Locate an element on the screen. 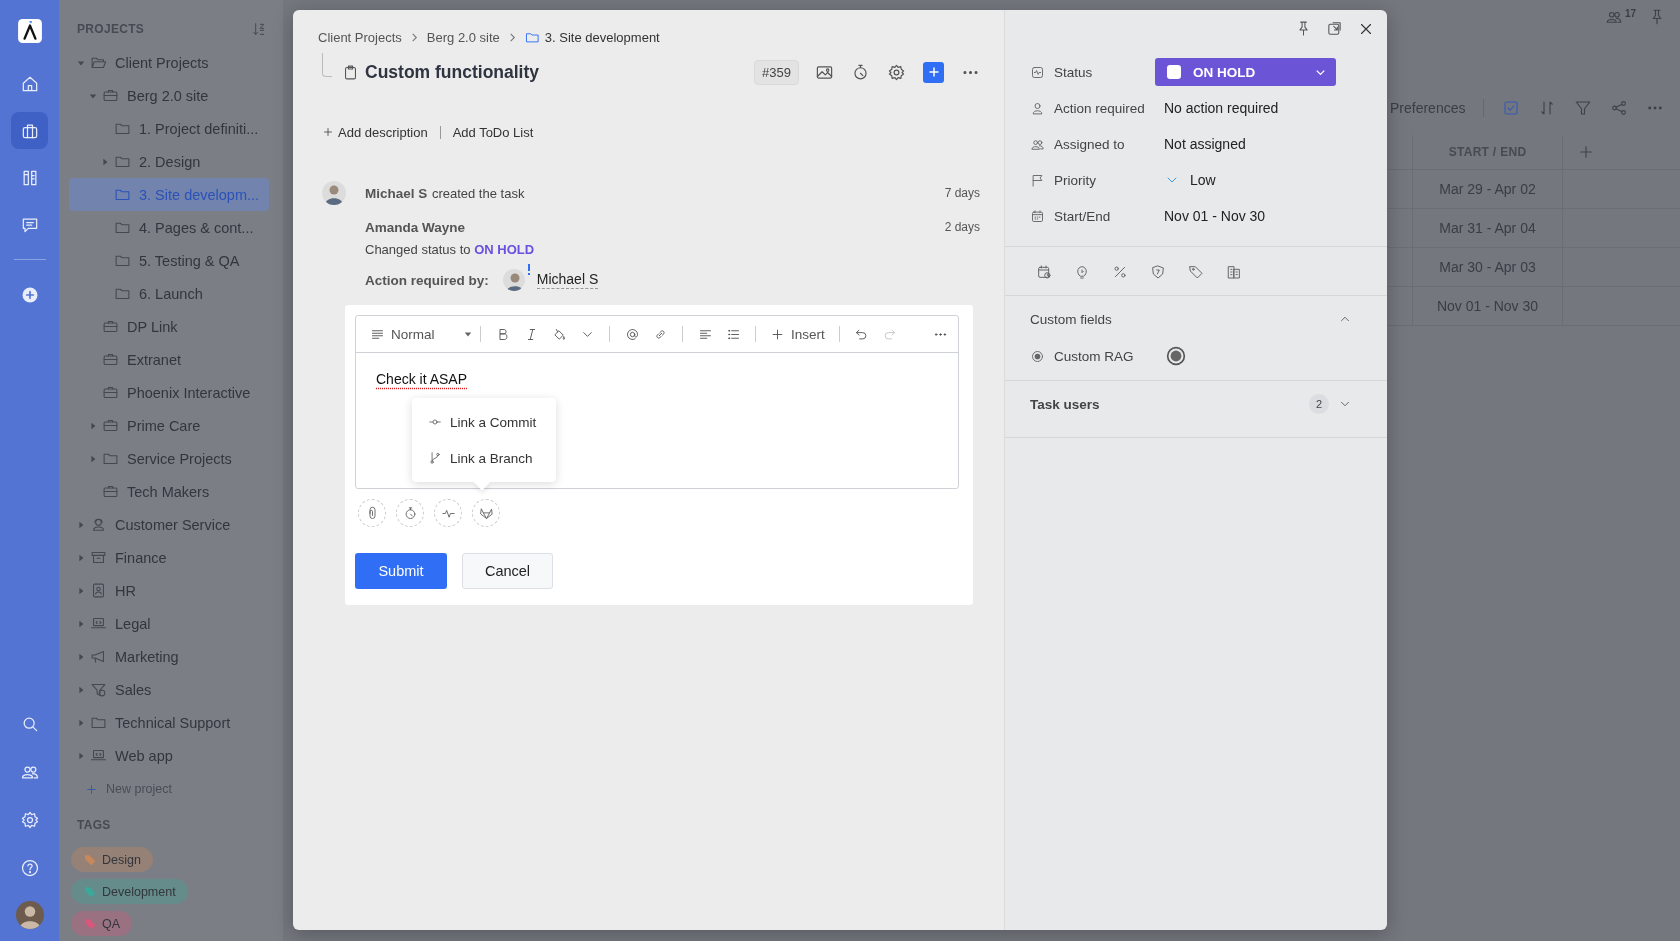  tree-item: Sales is located at coordinates (169, 689).